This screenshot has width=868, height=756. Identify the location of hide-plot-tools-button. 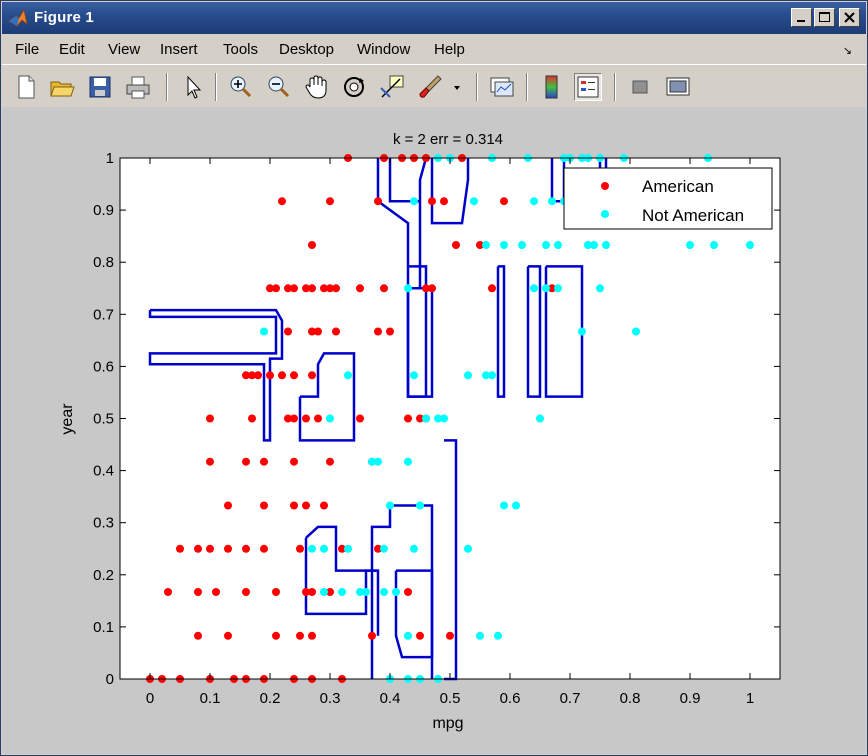
(640, 87).